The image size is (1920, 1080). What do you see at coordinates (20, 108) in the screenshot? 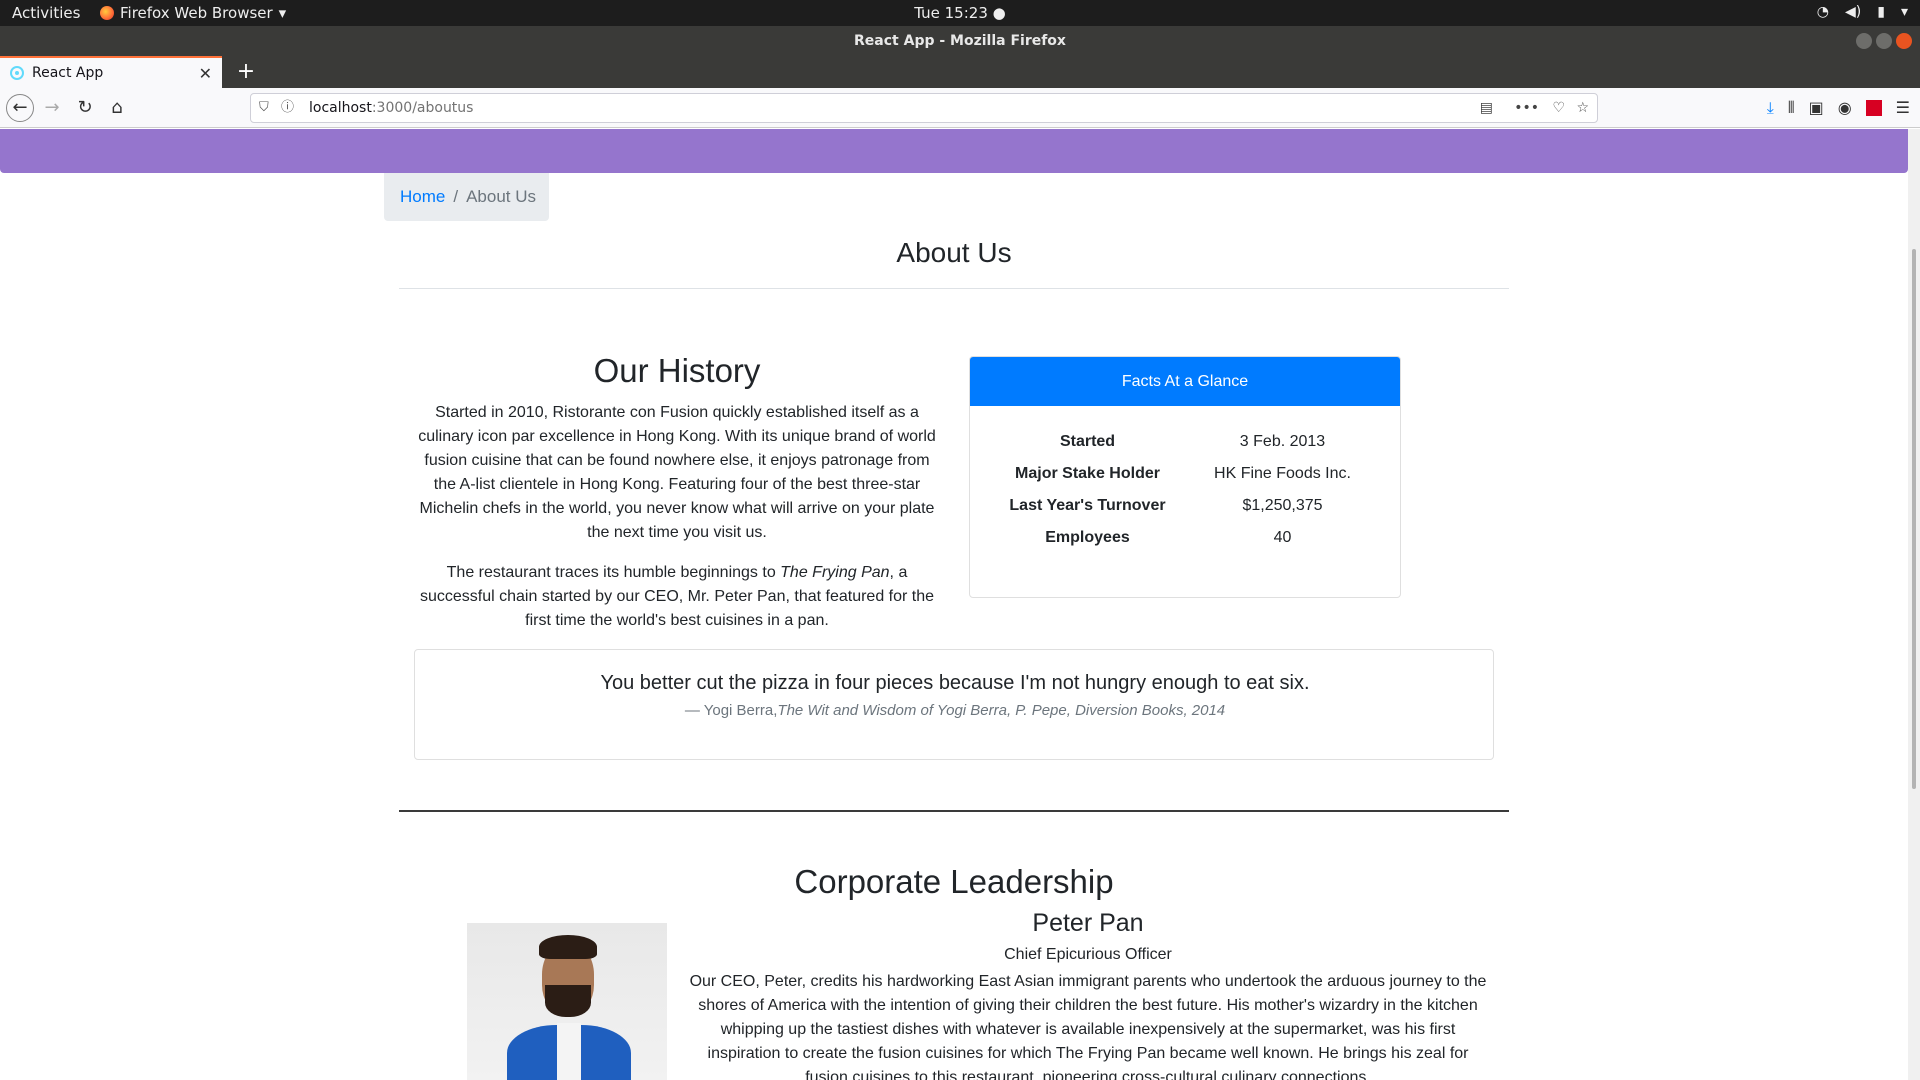
I see `back-button: ←` at bounding box center [20, 108].